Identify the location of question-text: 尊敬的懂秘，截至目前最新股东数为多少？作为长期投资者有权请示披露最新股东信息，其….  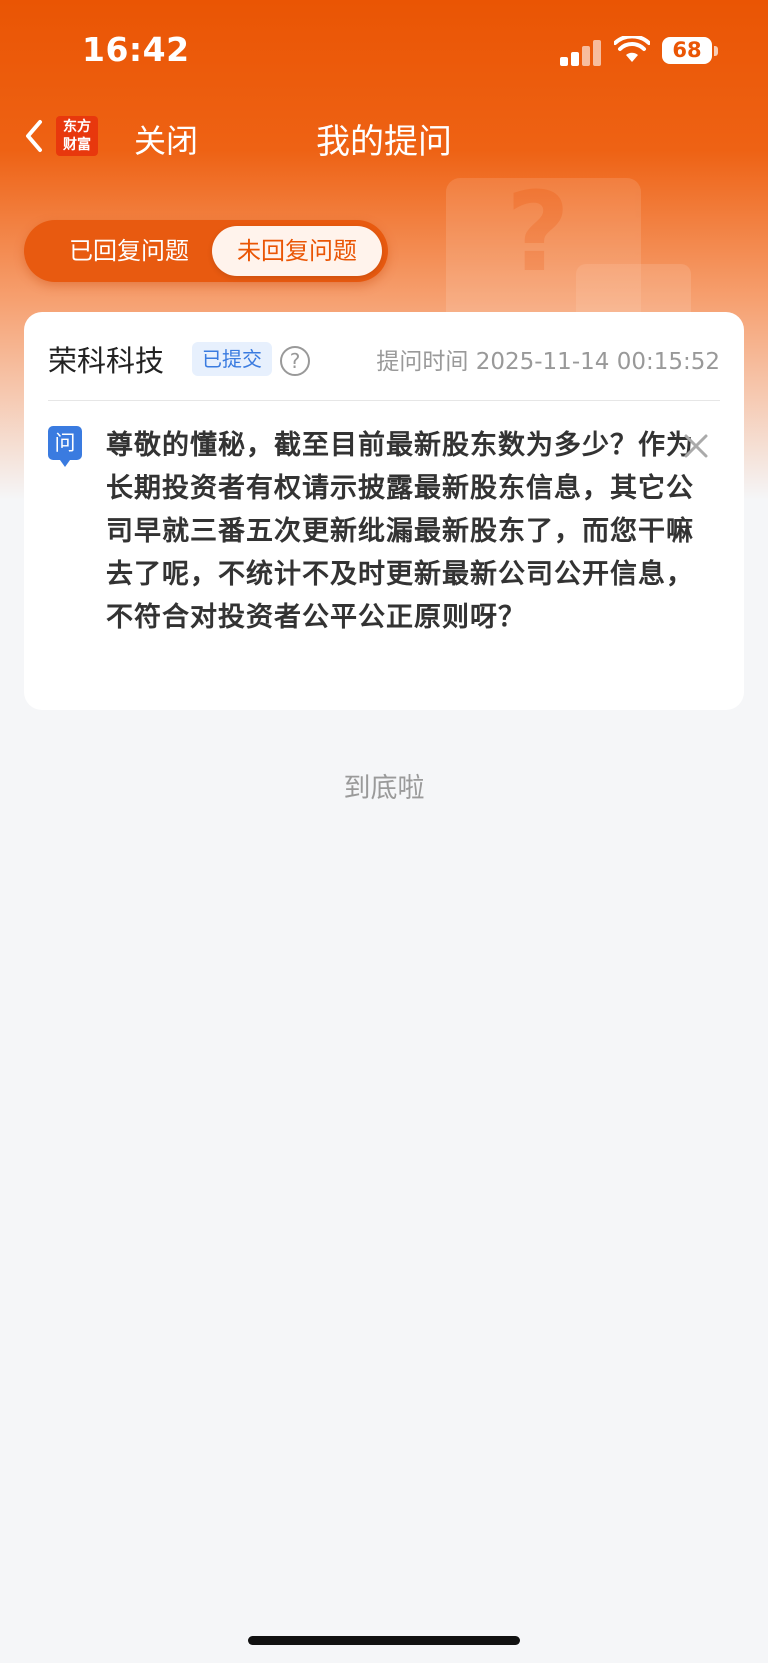
(400, 531).